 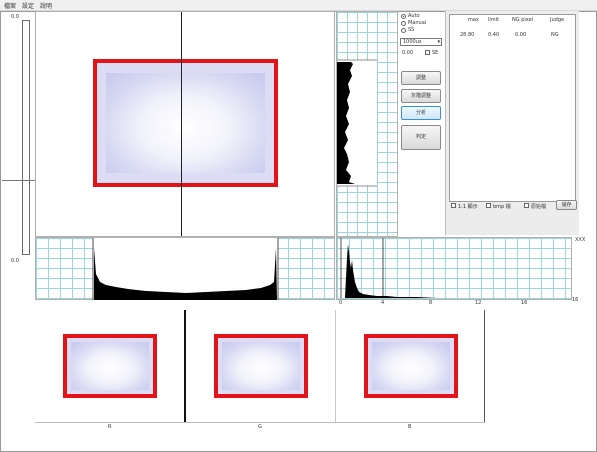 What do you see at coordinates (403, 16) in the screenshot?
I see `mode-auto-radio` at bounding box center [403, 16].